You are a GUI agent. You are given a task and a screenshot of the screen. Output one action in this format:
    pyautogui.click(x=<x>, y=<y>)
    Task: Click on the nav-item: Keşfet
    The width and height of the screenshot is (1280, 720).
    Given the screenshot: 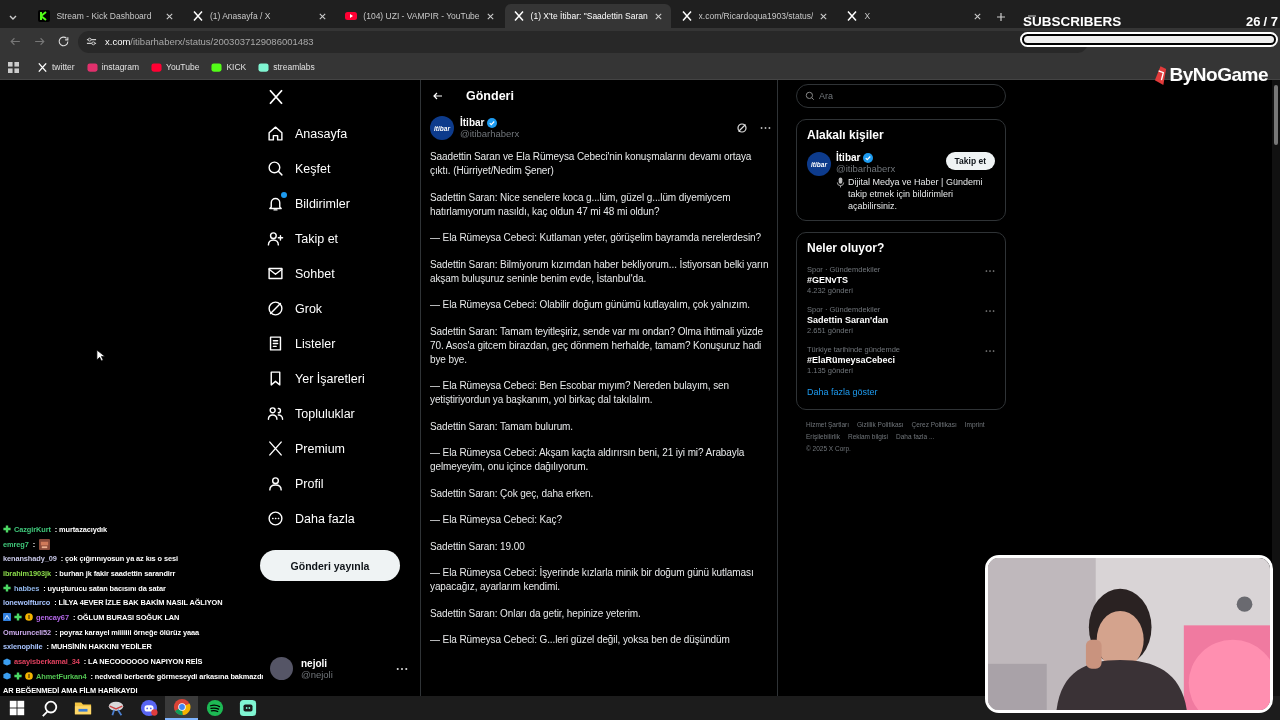 What is the action you would take?
    pyautogui.click(x=339, y=168)
    